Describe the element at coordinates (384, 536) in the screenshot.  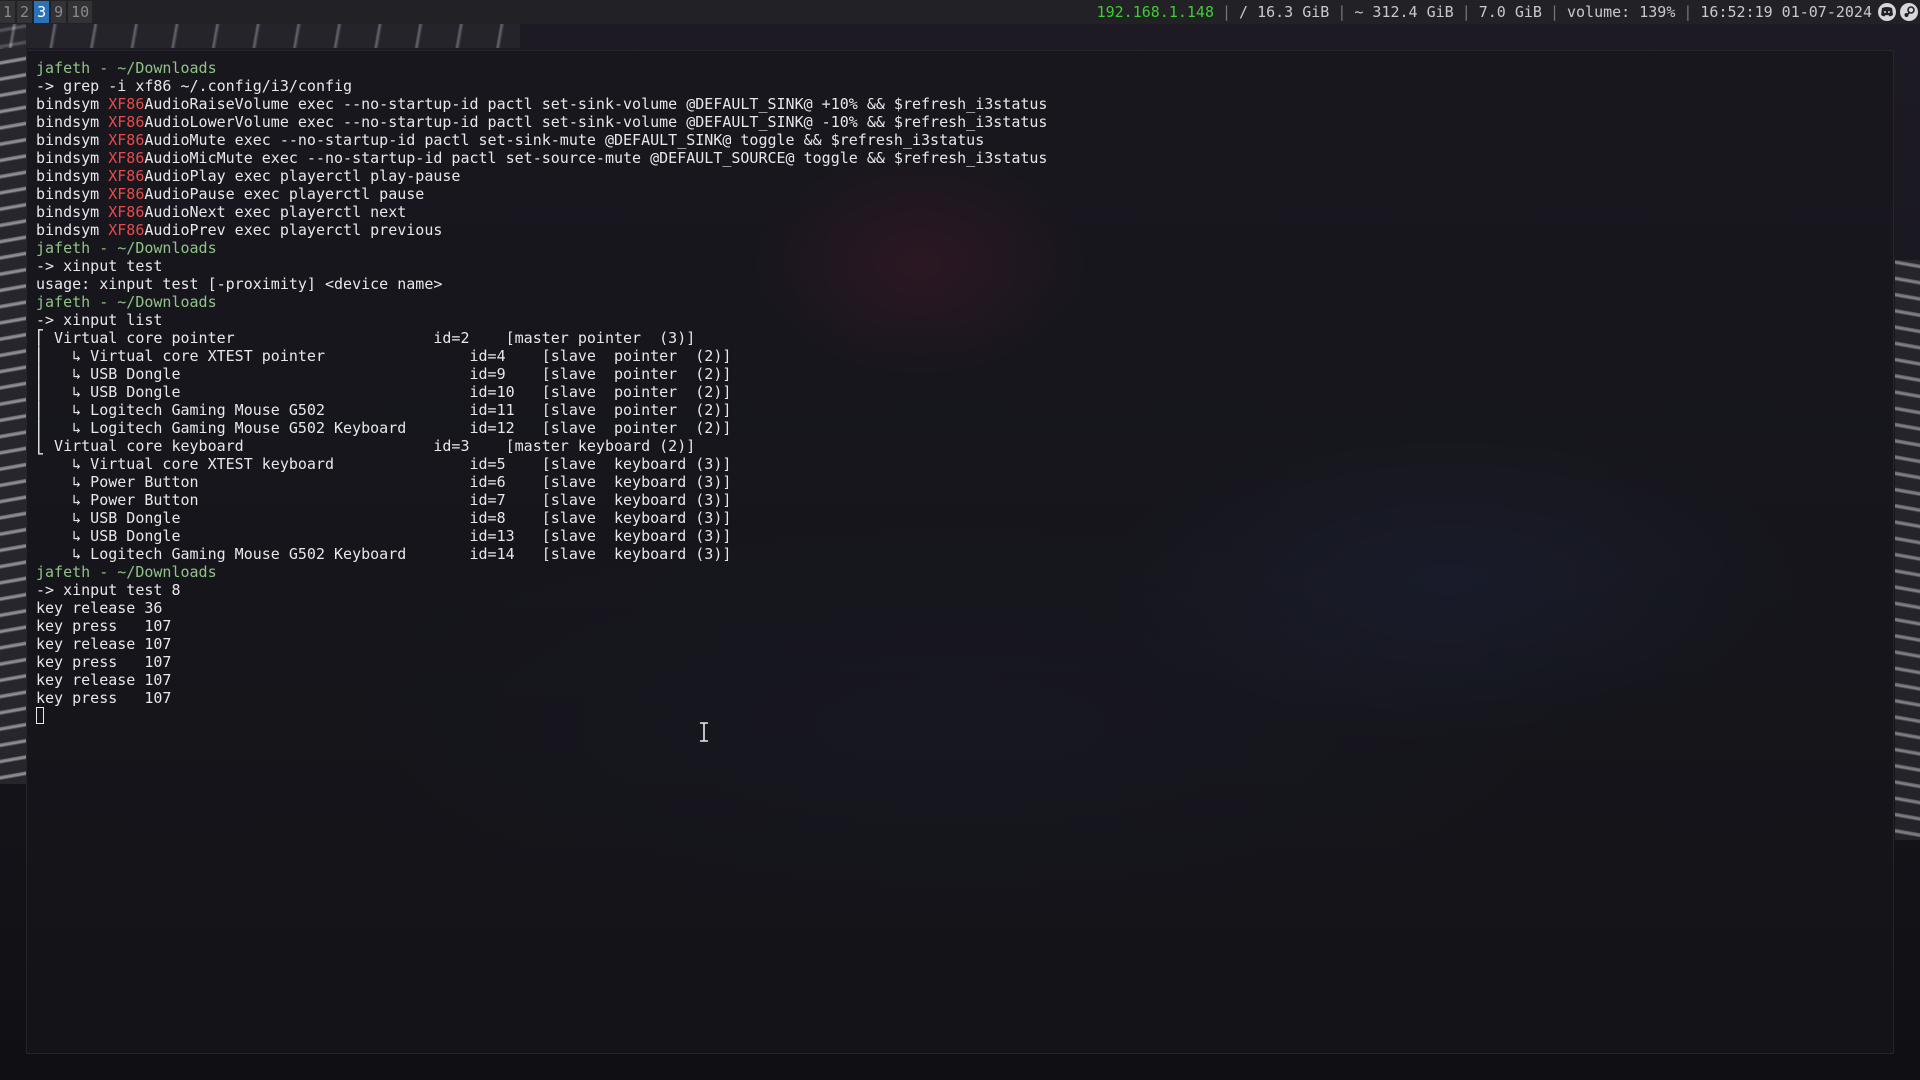
I see `terminal-text: ↳ USB Dongle id=13 [slave keyboard (3)]` at that location.